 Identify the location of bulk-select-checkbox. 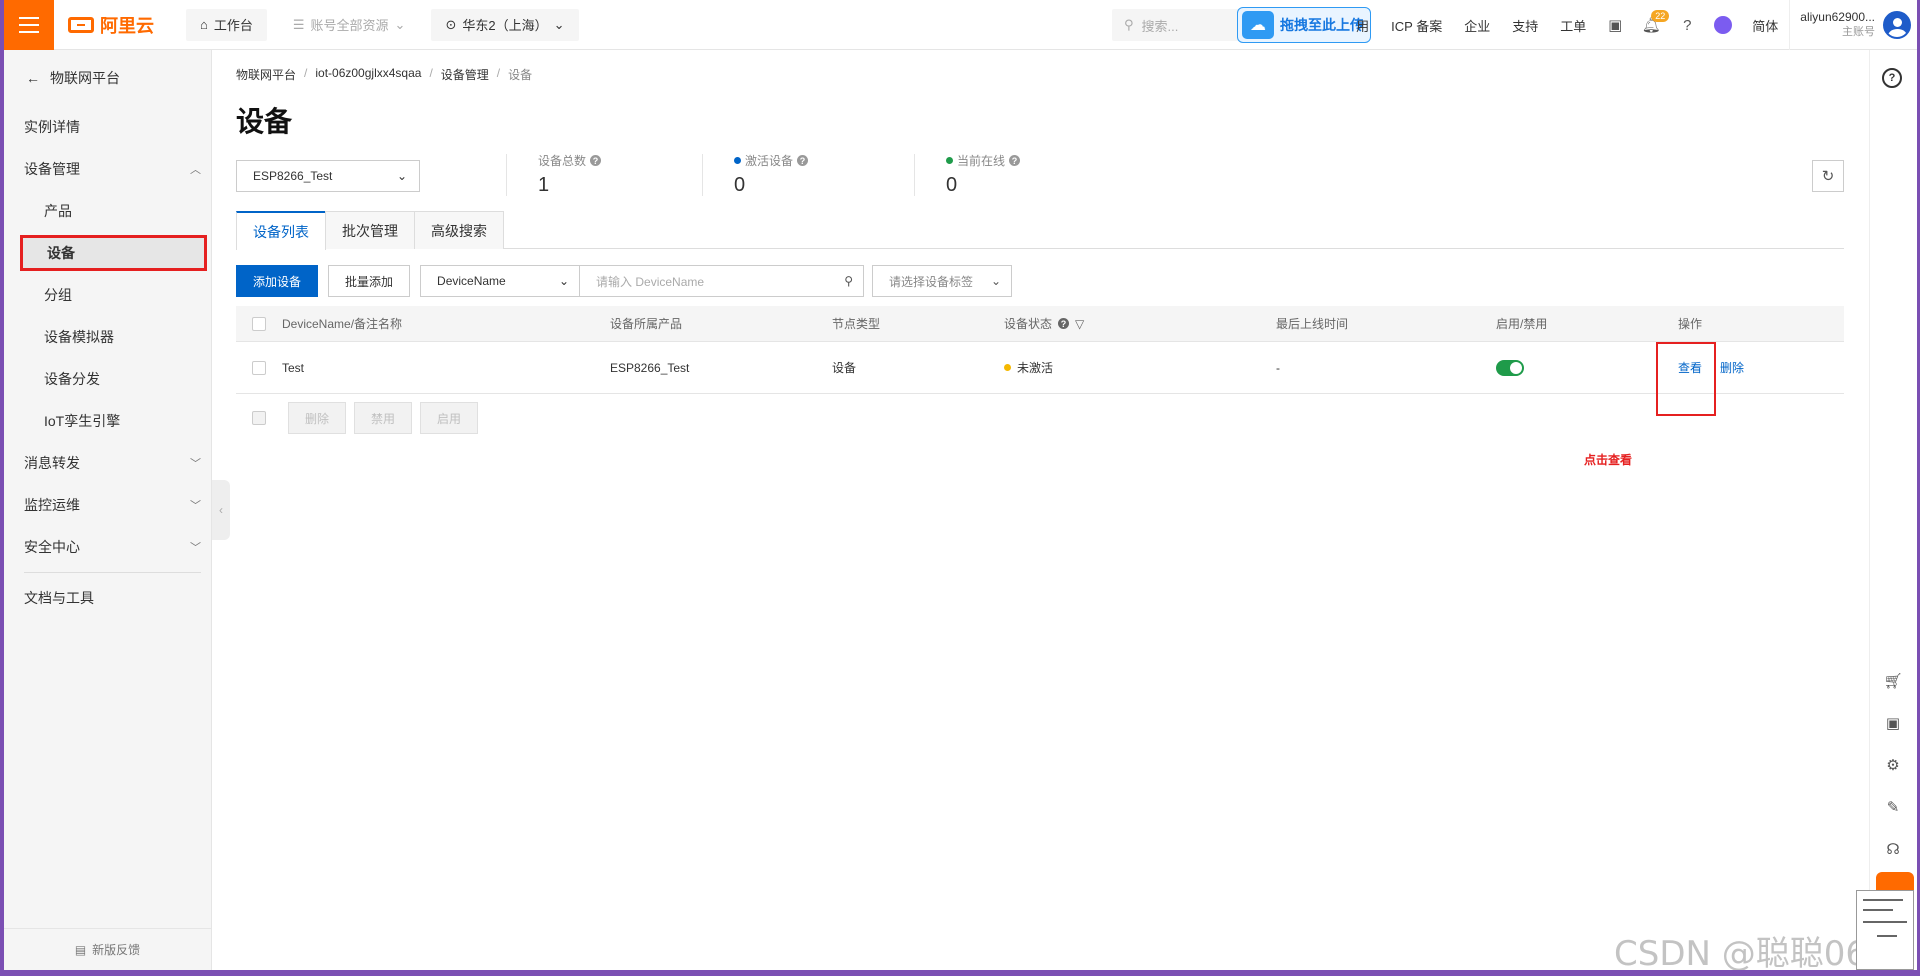
(259, 418).